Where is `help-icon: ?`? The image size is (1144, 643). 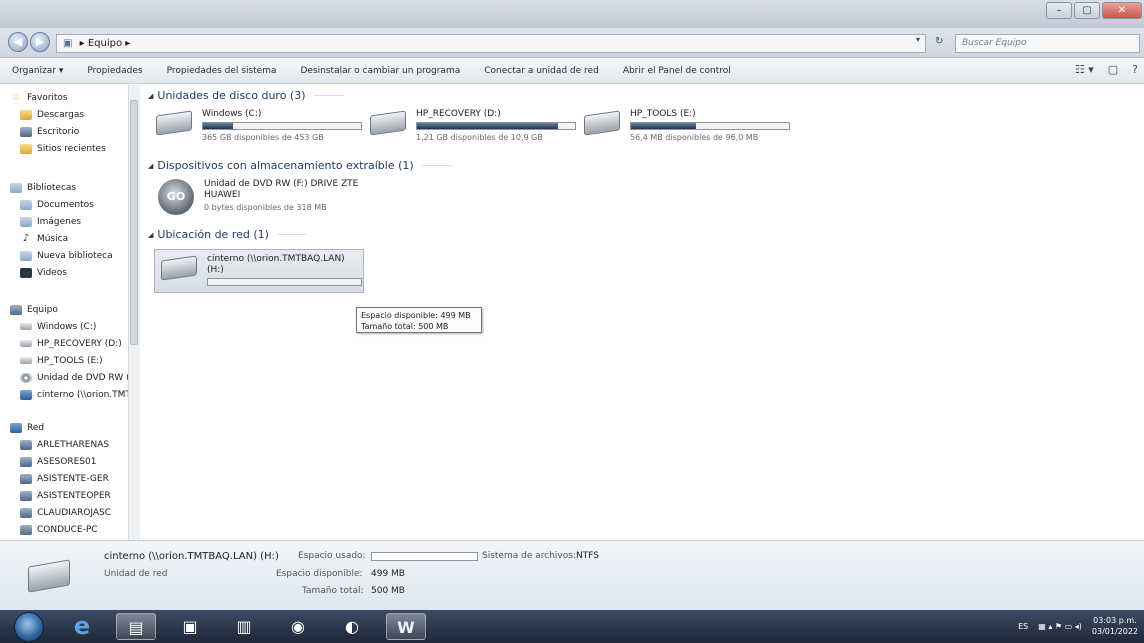
help-icon: ? is located at coordinates (1135, 69).